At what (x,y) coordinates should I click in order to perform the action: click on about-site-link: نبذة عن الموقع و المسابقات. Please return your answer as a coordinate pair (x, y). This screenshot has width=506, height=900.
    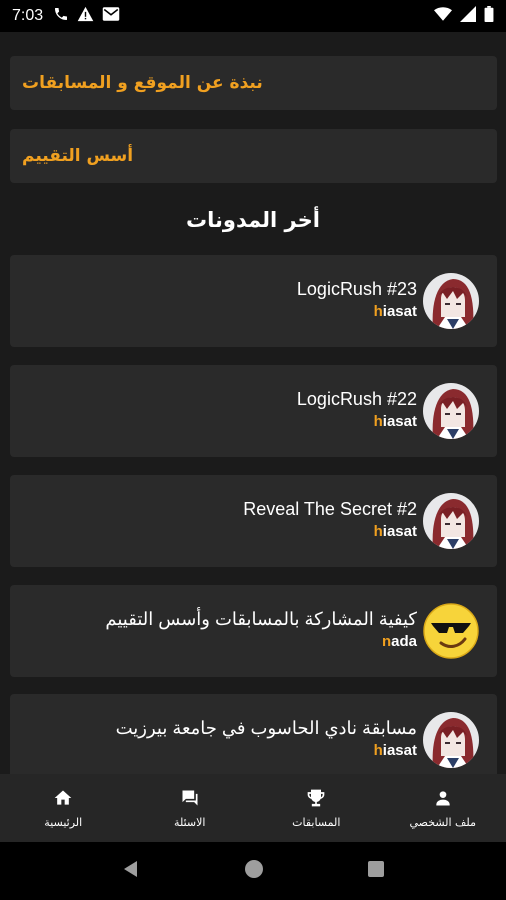
    Looking at the image, I should click on (253, 83).